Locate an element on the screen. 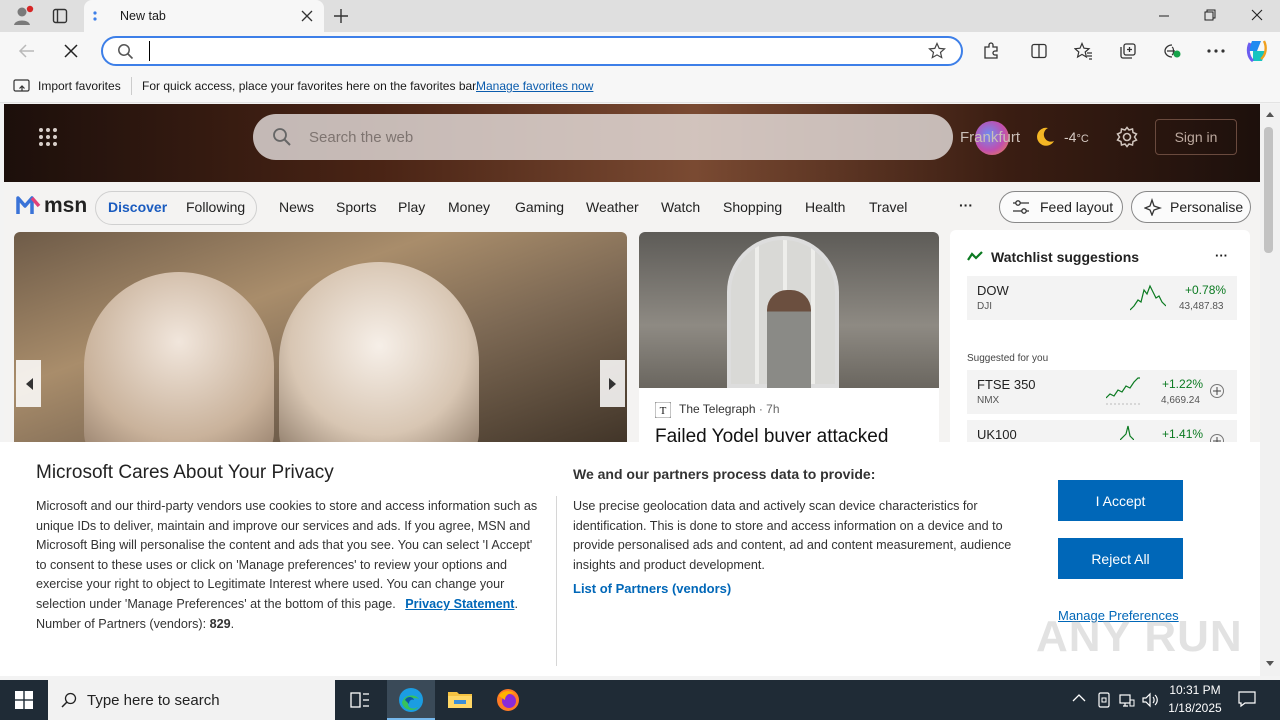 This screenshot has height=720, width=1280. tab-title: New tab is located at coordinates (143, 16).